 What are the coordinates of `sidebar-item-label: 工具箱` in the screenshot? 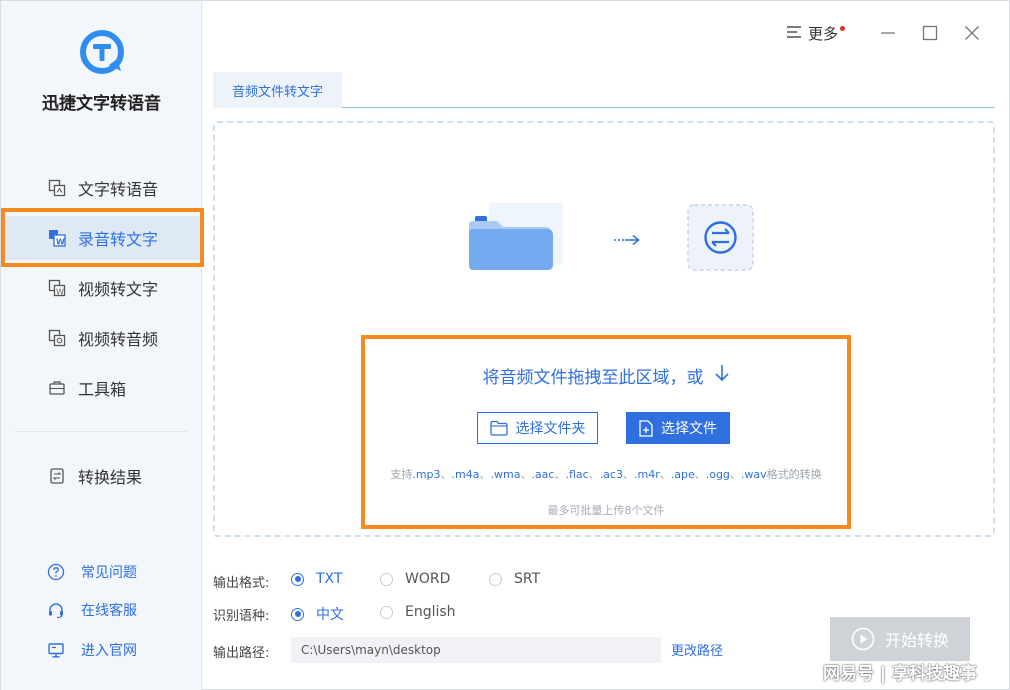 It's located at (102, 389).